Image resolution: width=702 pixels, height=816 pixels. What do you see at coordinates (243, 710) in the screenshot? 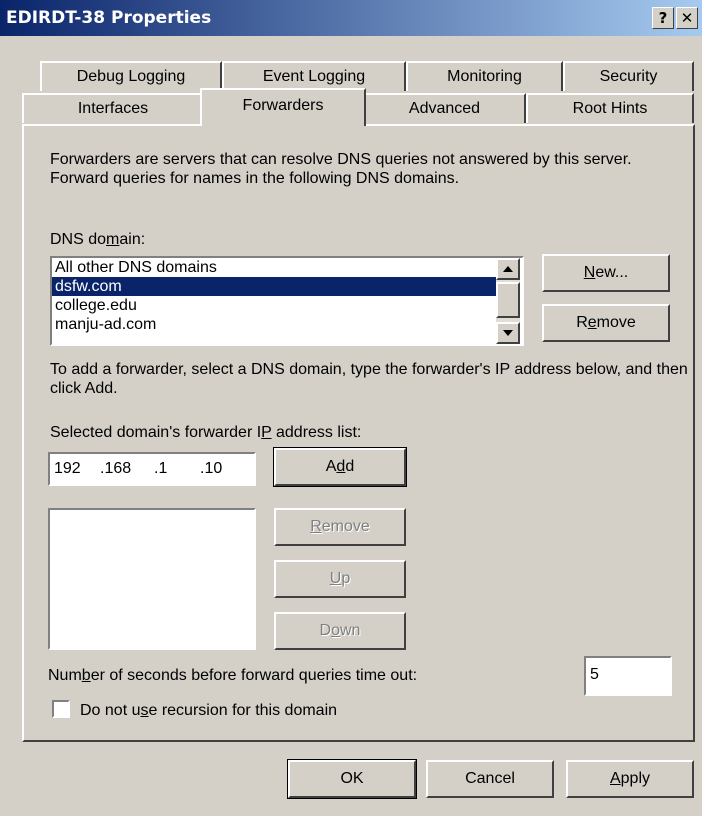
I see `recursion-label-post: e recursion for this domain` at bounding box center [243, 710].